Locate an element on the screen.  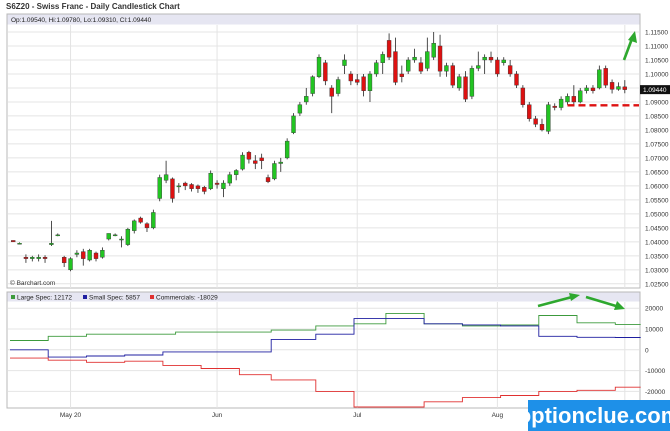
price-tick-label: 1.03000 is located at coordinates (657, 270).